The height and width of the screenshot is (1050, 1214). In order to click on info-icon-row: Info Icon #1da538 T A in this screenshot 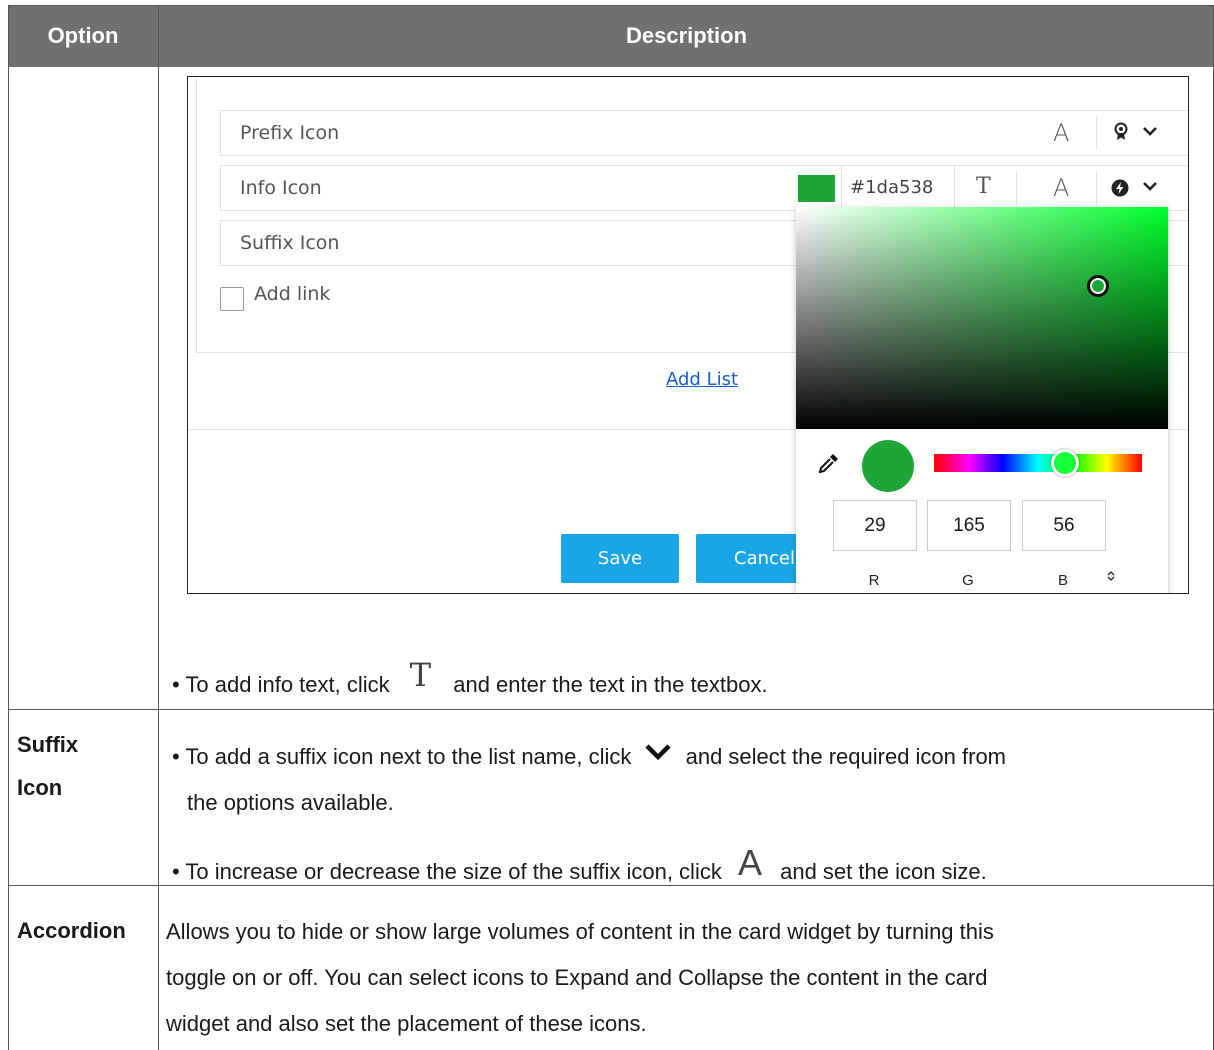, I will do `click(704, 188)`.